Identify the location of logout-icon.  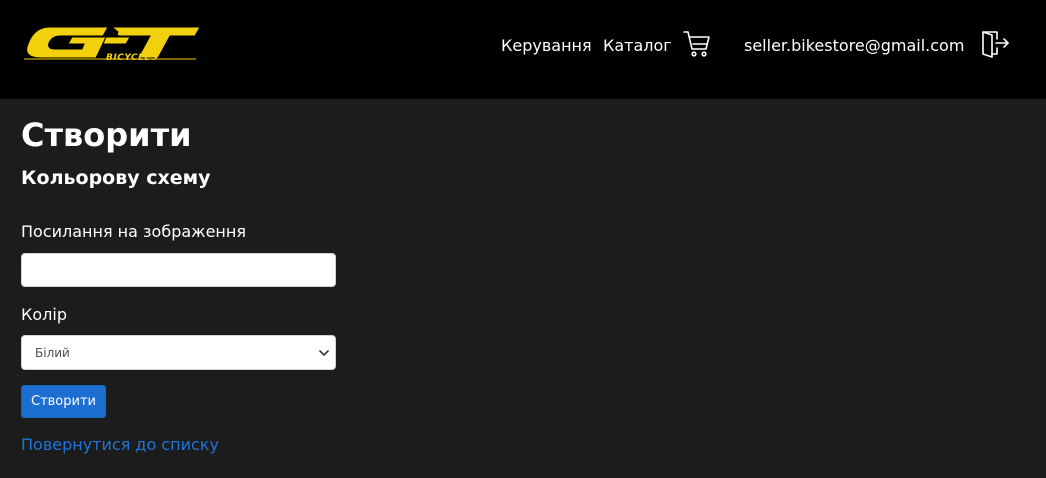
(995, 44).